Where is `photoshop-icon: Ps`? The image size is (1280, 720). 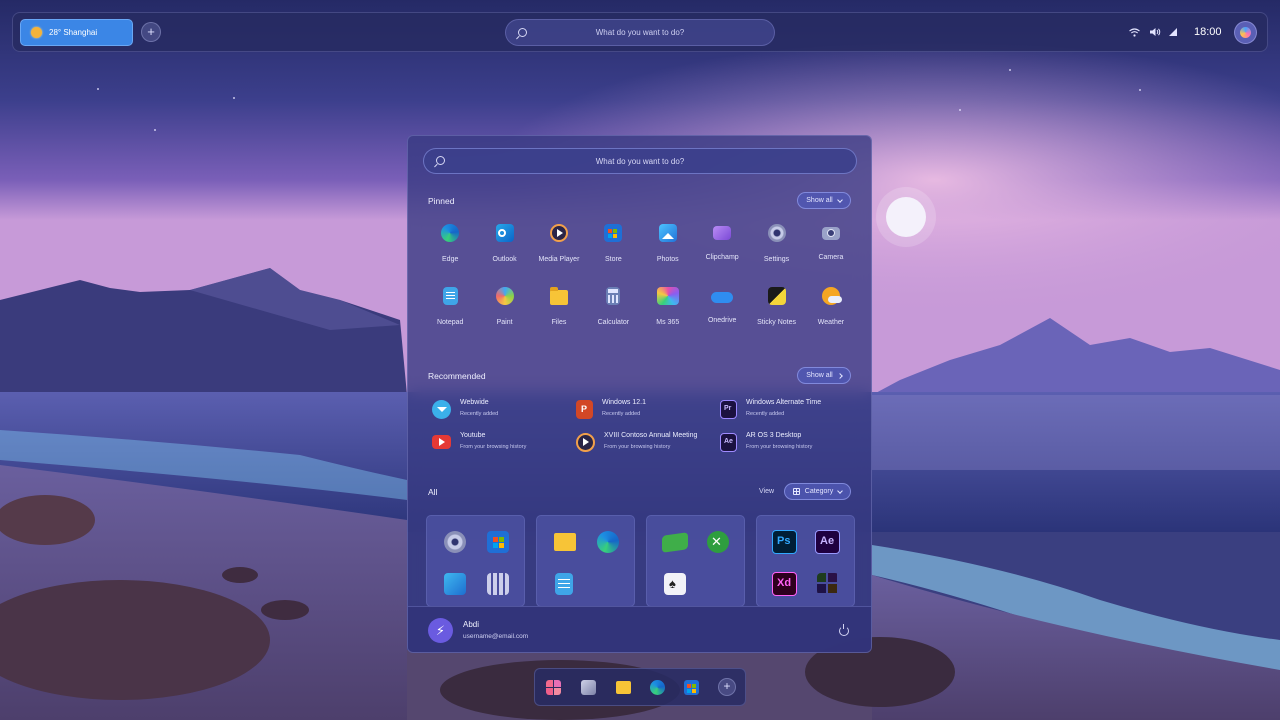 photoshop-icon: Ps is located at coordinates (784, 542).